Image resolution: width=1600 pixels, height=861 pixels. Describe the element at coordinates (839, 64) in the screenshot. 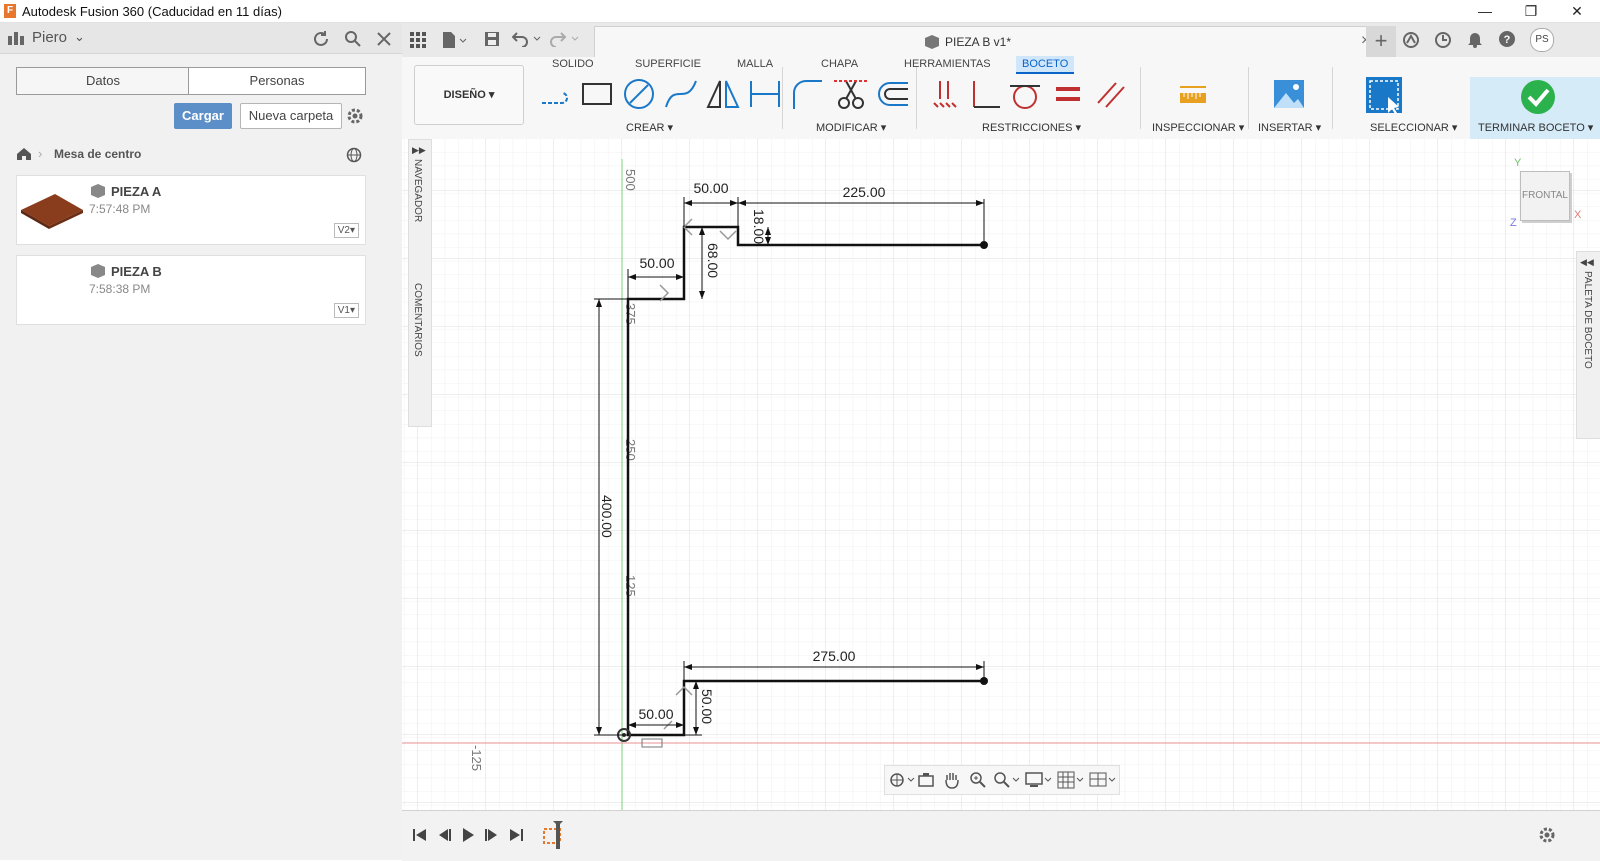

I see `tab-chapa: CHAPA` at that location.